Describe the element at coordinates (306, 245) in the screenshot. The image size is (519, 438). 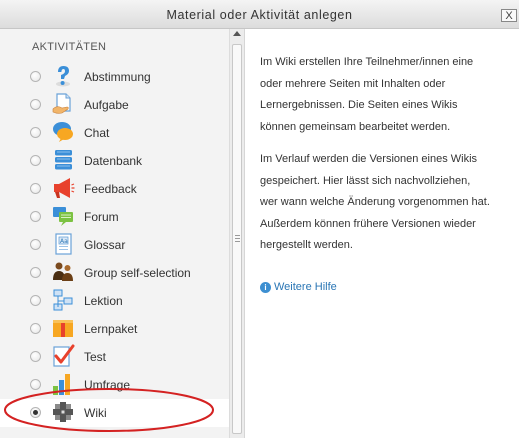
I see `help-line: hergestellt werden.` at that location.